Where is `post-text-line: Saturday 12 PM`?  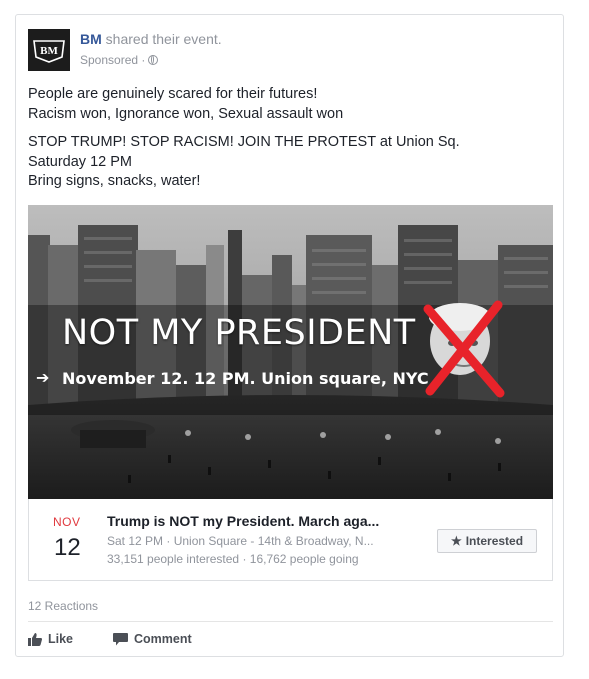 post-text-line: Saturday 12 PM is located at coordinates (80, 161).